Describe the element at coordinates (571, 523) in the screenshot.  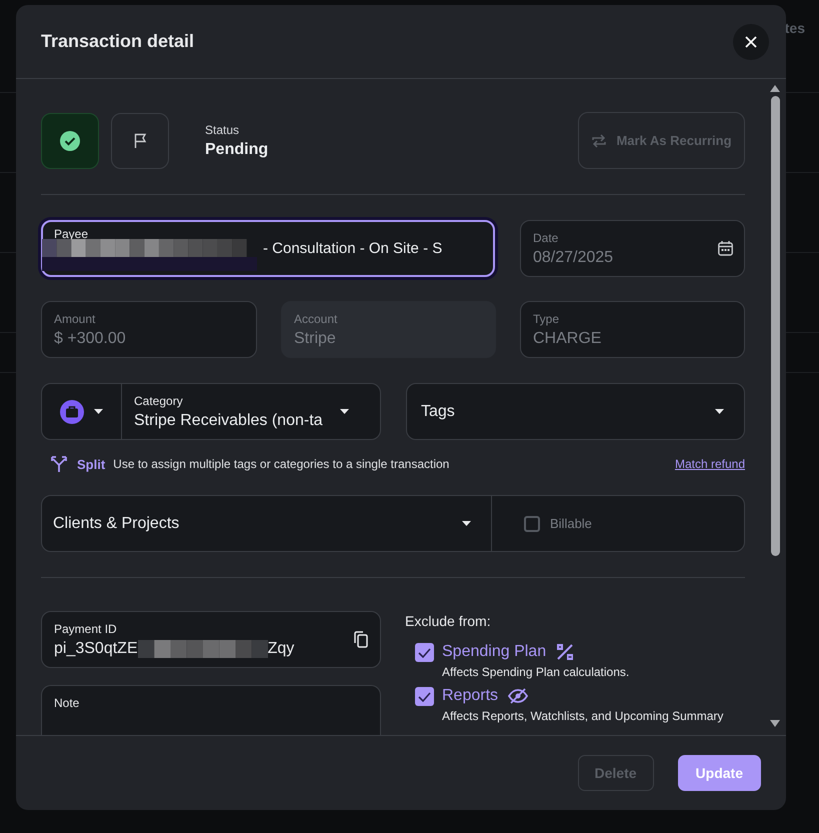
I see `billable-label: Billable` at that location.